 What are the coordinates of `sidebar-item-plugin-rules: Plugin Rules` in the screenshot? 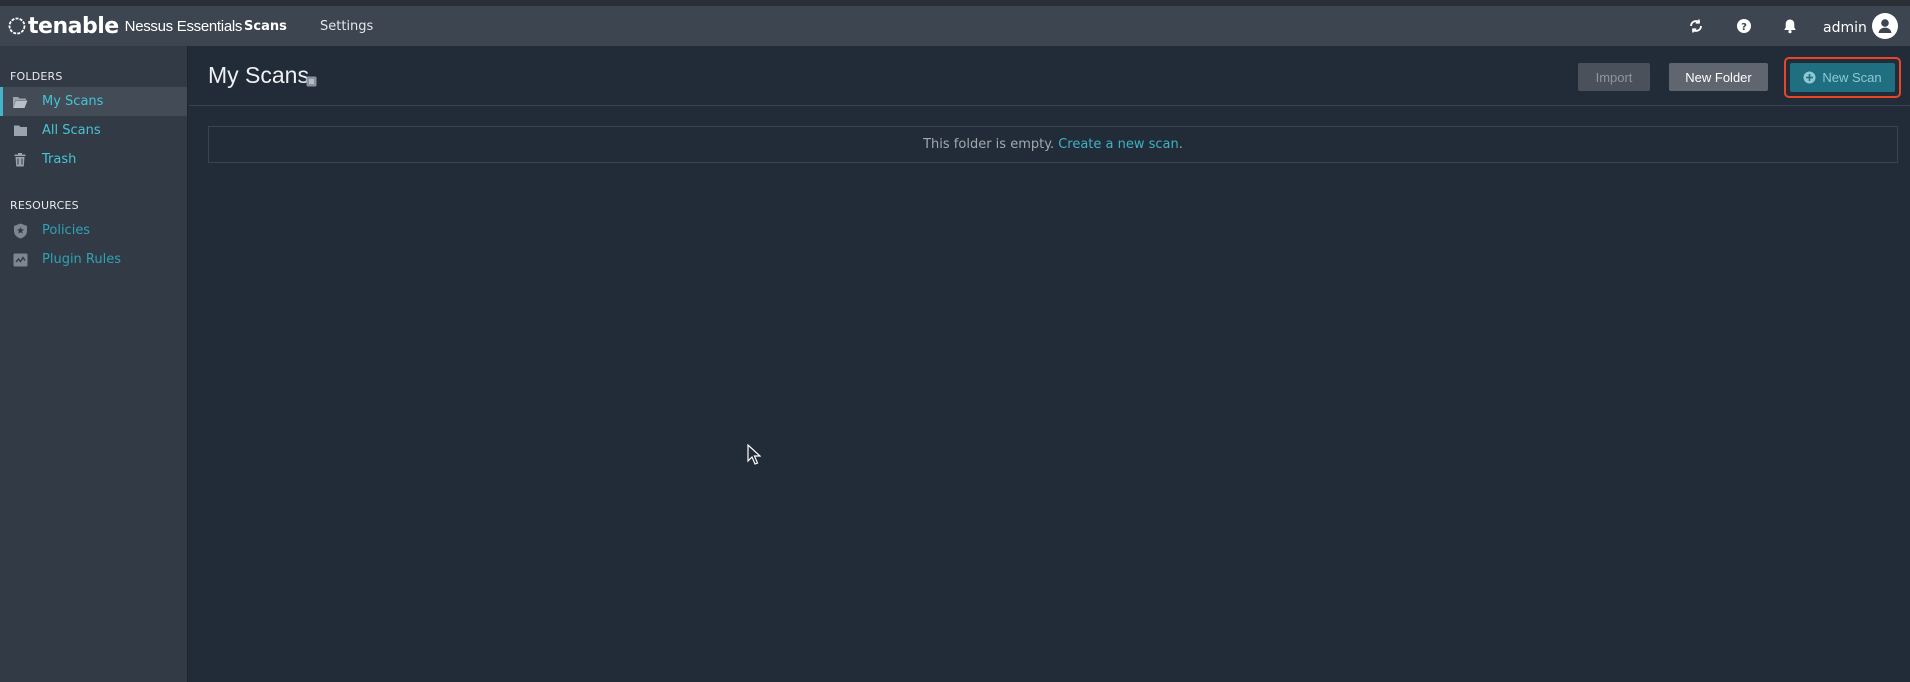 It's located at (93, 259).